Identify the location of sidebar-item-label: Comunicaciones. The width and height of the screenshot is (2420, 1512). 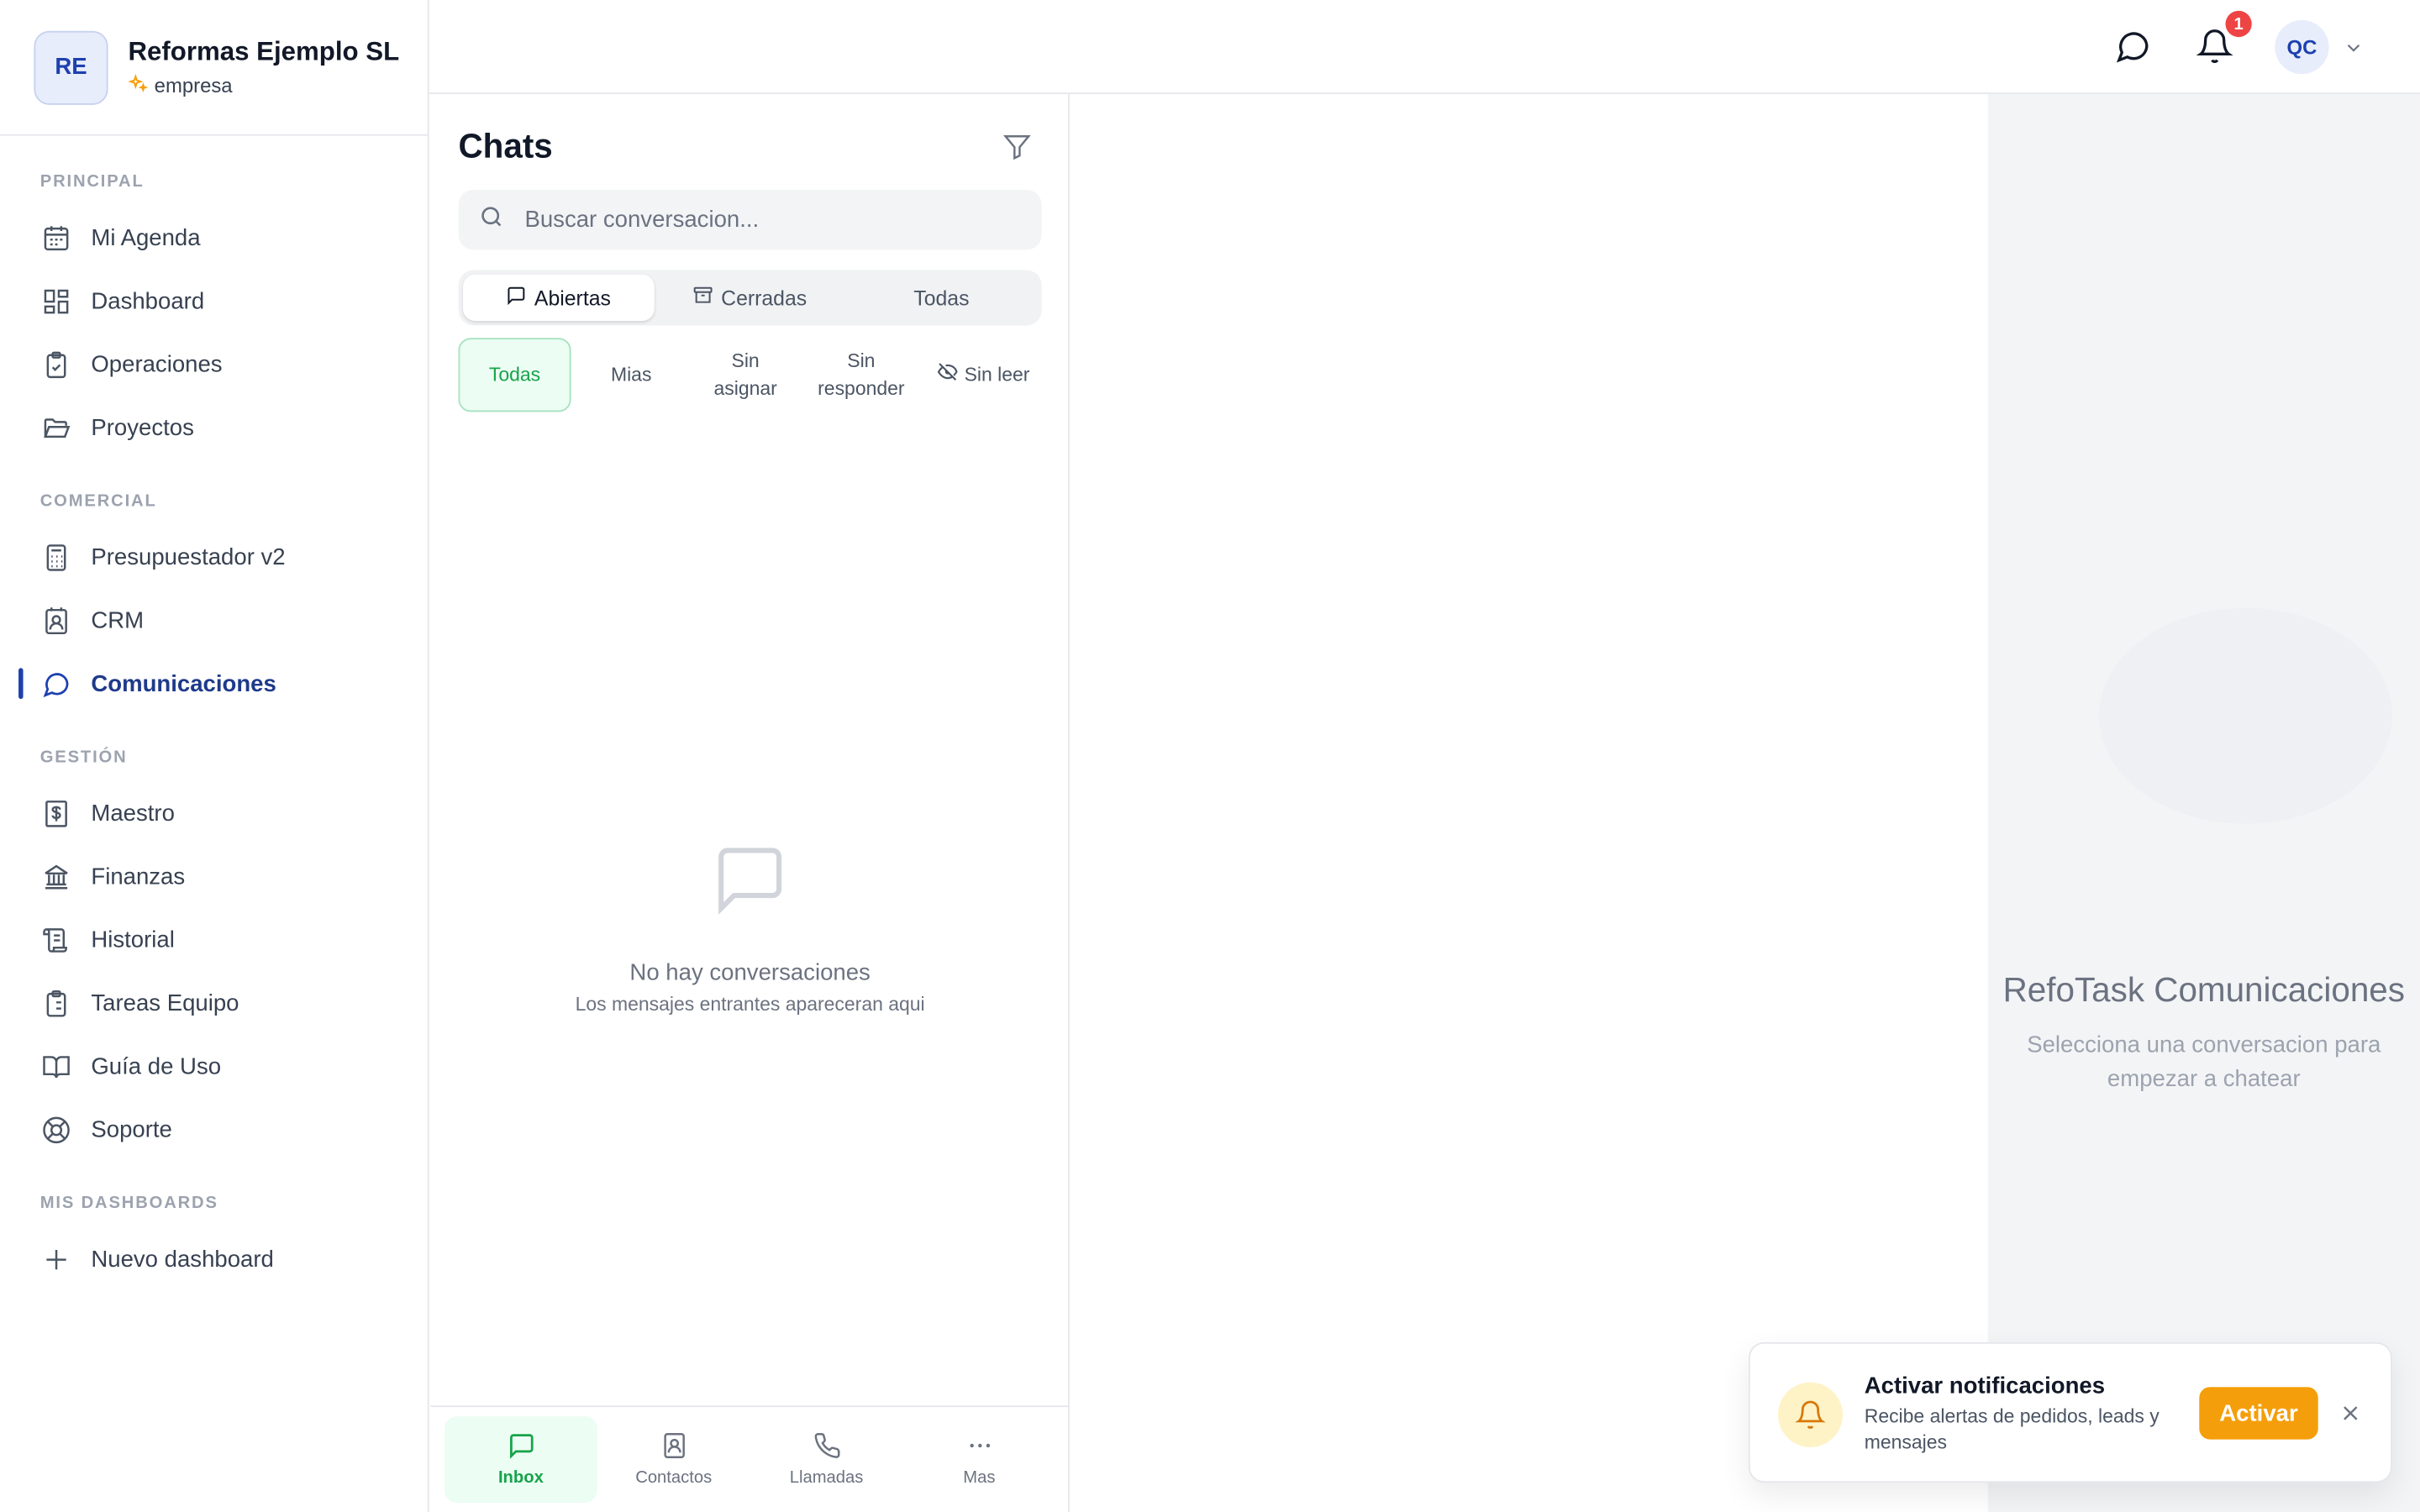
(183, 684).